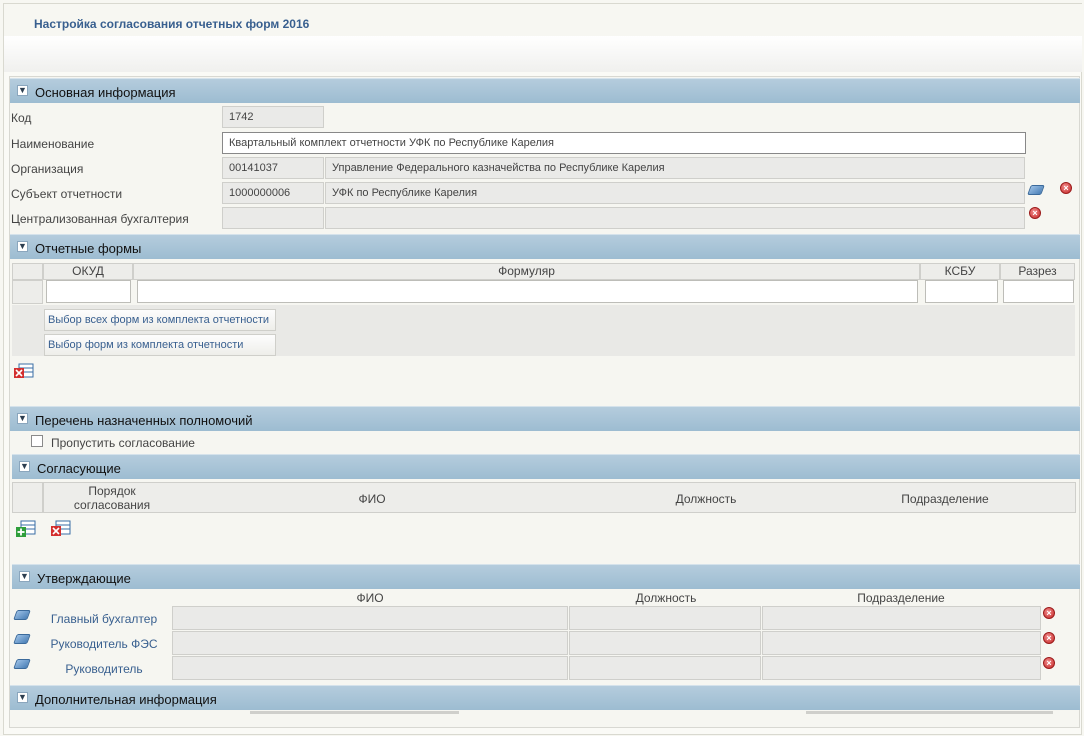 This screenshot has width=1084, height=736. I want to click on okud-filter-input, so click(88, 291).